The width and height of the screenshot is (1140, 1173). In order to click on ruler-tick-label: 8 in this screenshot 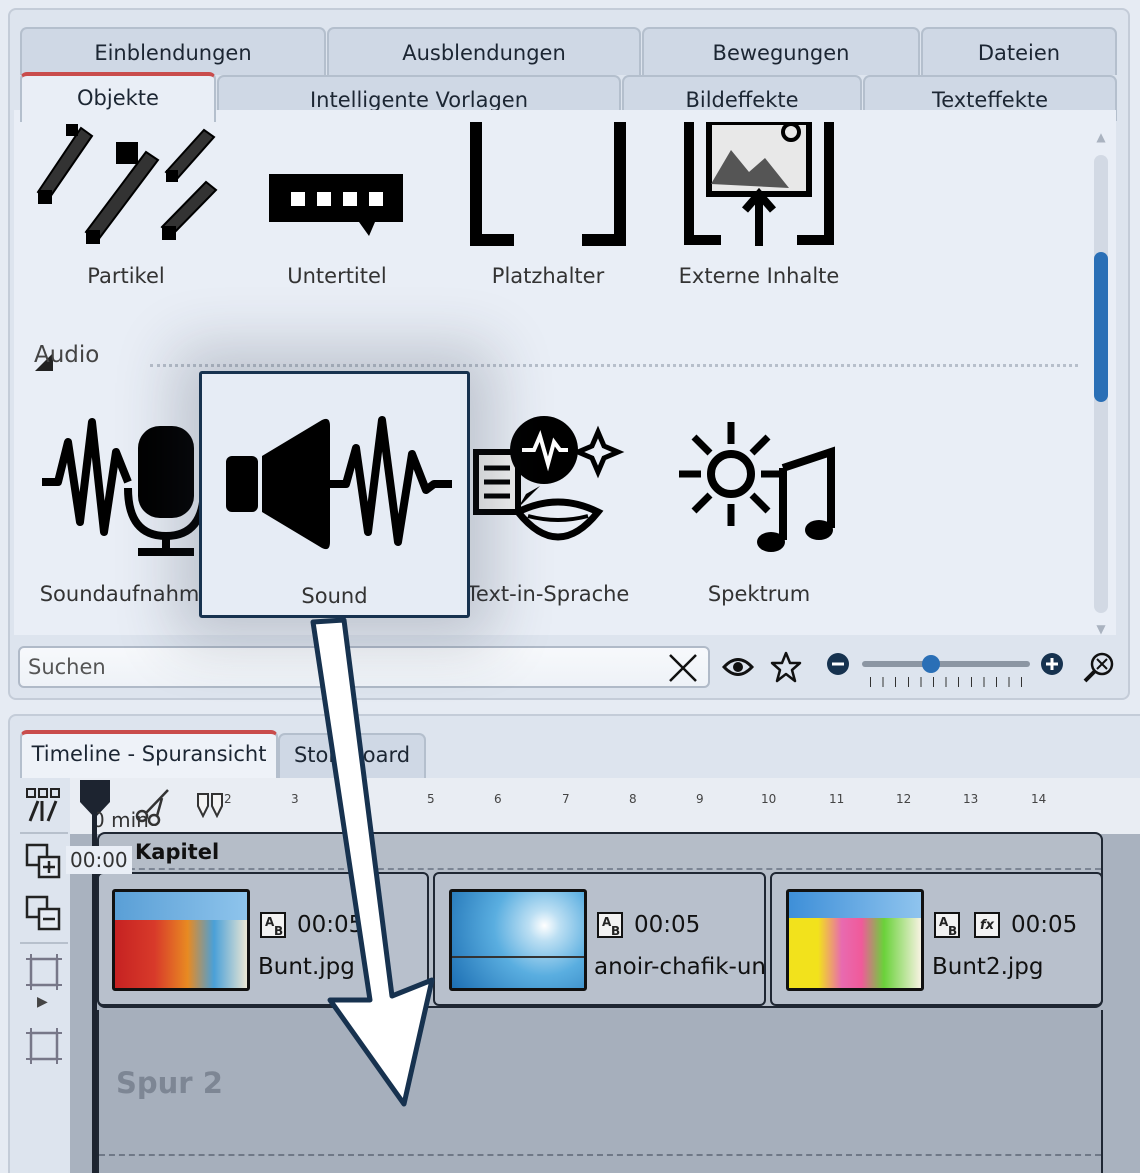, I will do `click(633, 799)`.